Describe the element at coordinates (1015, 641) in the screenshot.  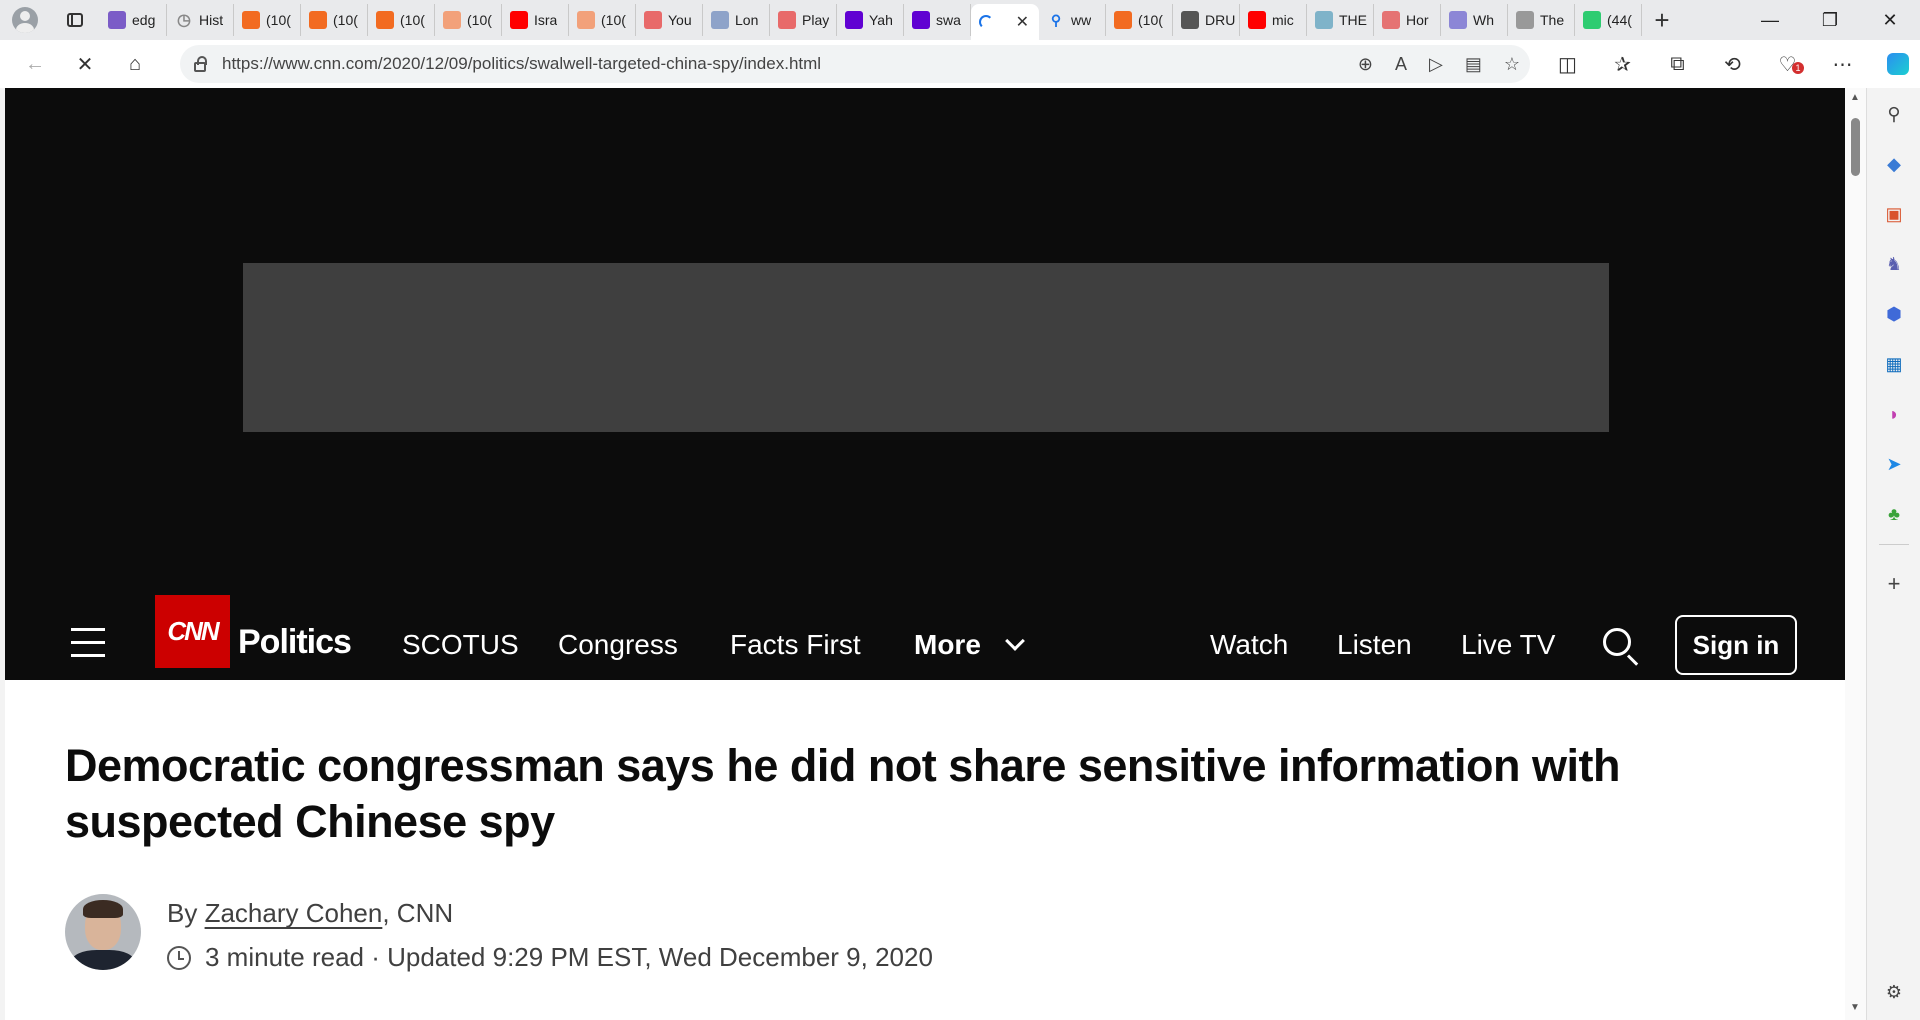
I see `chevron-down-icon` at that location.